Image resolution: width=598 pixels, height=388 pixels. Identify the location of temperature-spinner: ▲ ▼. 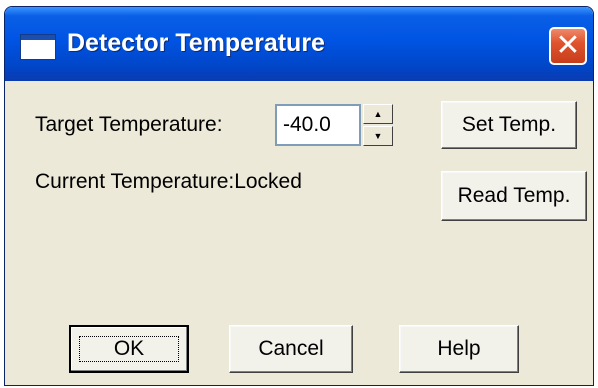
(378, 125).